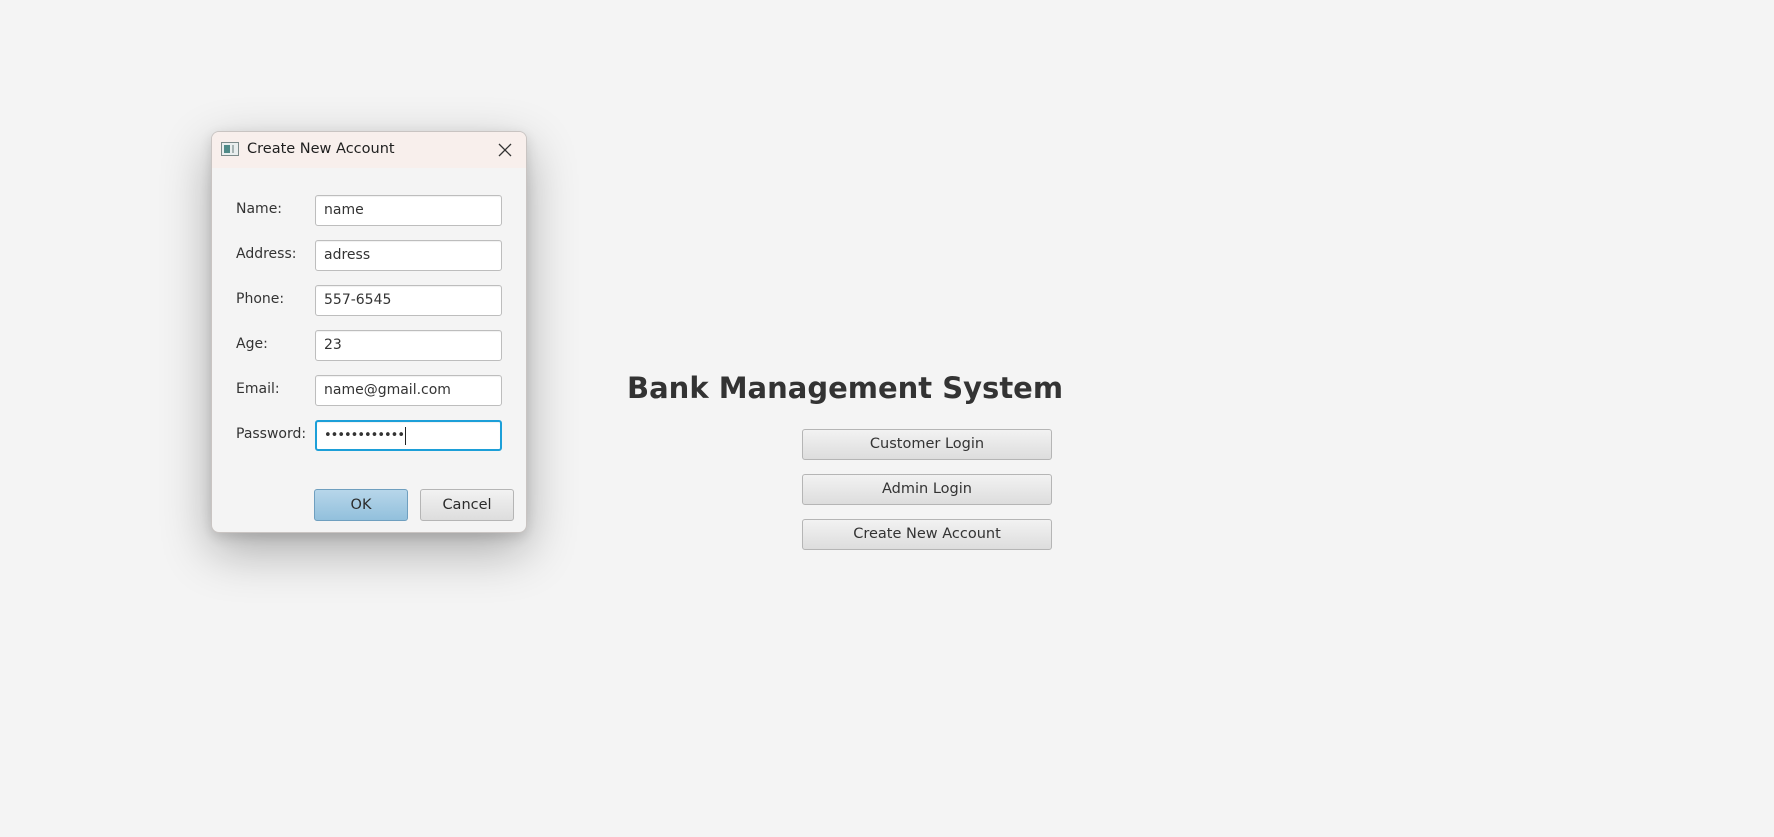  Describe the element at coordinates (266, 254) in the screenshot. I see `address-label: Address:` at that location.